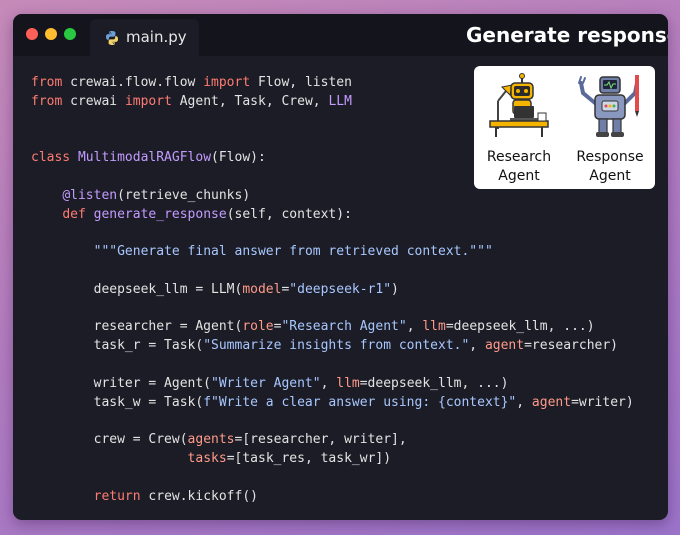 This screenshot has height=535, width=680. What do you see at coordinates (395, 289) in the screenshot?
I see `code-token: )` at bounding box center [395, 289].